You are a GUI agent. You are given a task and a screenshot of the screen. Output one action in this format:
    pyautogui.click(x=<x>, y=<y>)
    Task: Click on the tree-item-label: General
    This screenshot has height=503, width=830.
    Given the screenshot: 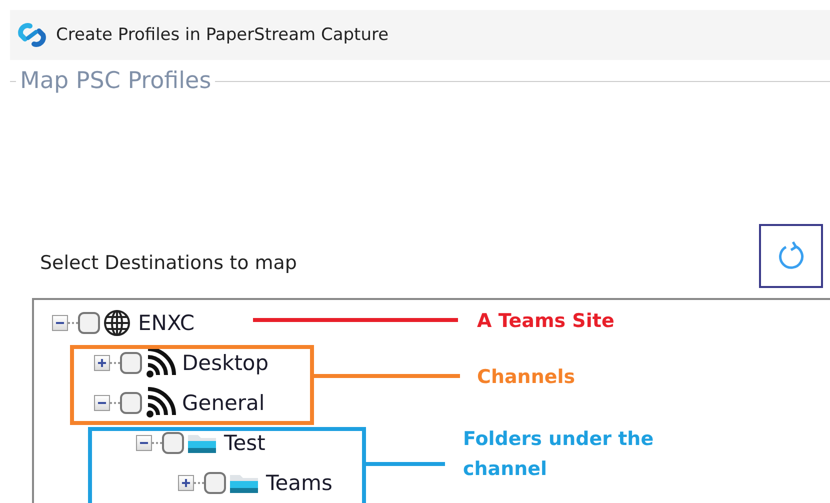 What is the action you would take?
    pyautogui.click(x=223, y=403)
    